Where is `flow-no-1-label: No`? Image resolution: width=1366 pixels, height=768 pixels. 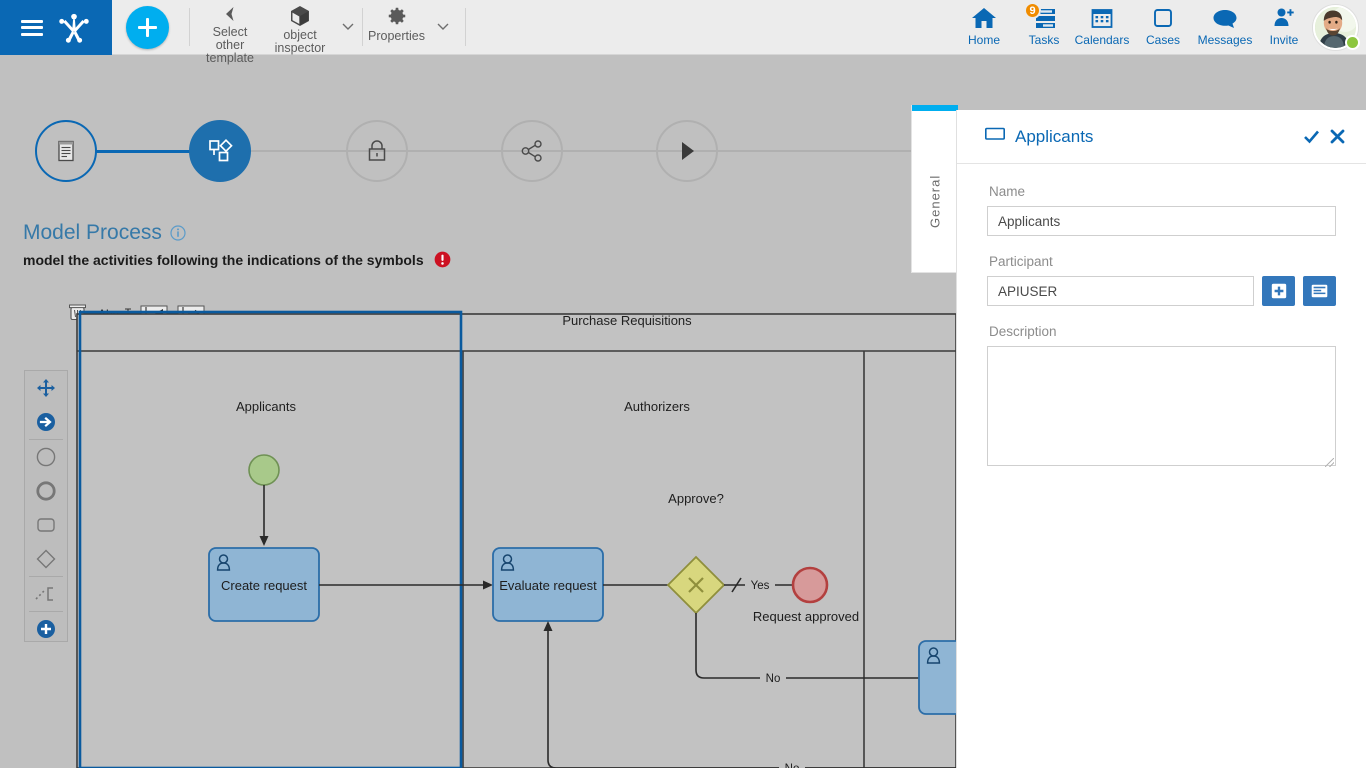 flow-no-1-label: No is located at coordinates (773, 679).